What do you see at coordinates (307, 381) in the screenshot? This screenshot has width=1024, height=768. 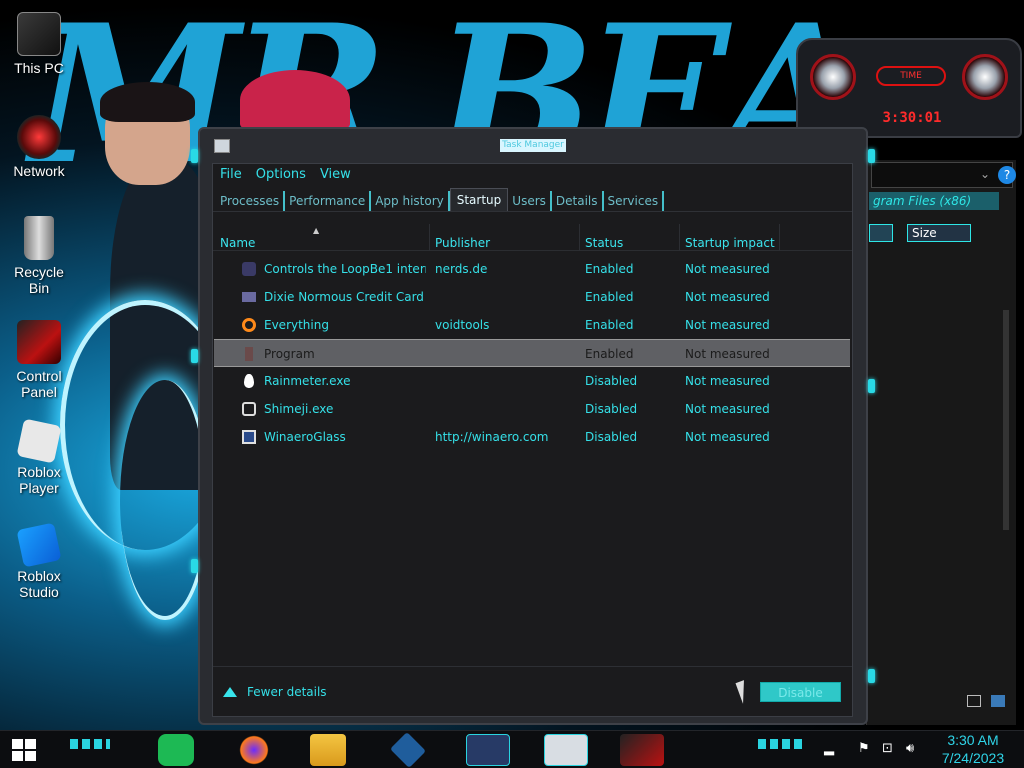 I see `row-name: Rainmeter.exe` at bounding box center [307, 381].